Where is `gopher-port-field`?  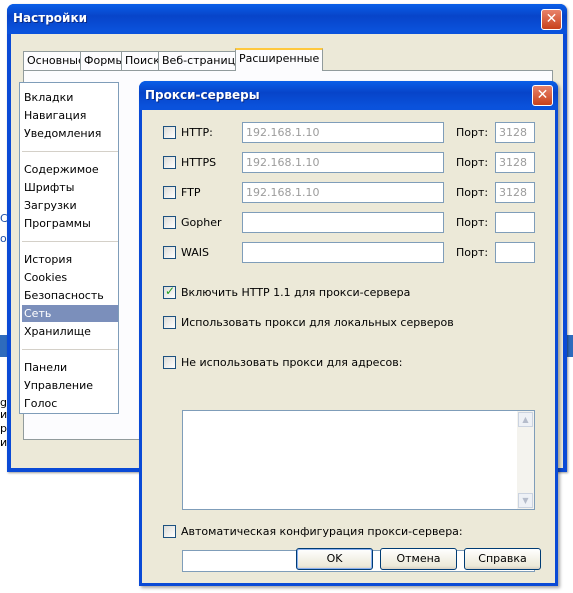 gopher-port-field is located at coordinates (515, 222).